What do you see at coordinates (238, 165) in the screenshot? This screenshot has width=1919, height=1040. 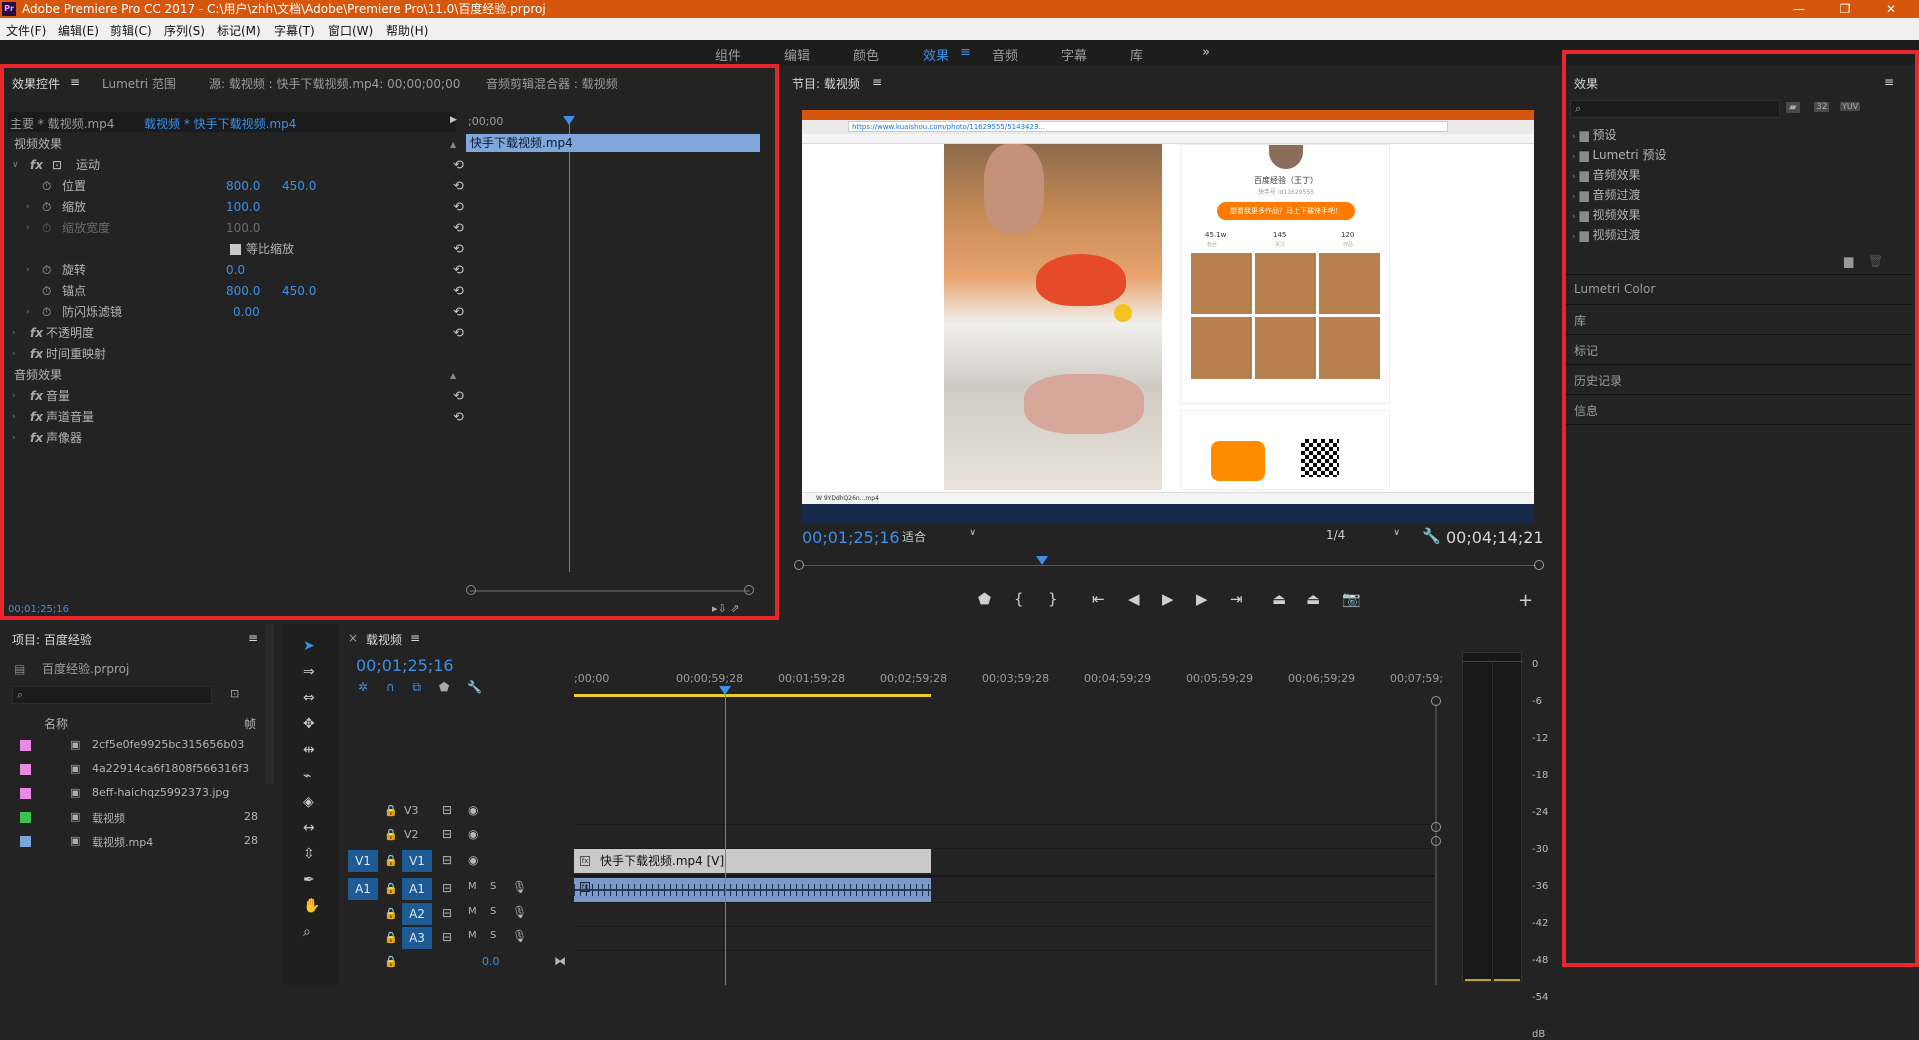 I see `motion-row: ∨ fx ⊡ 运动 ⟲` at bounding box center [238, 165].